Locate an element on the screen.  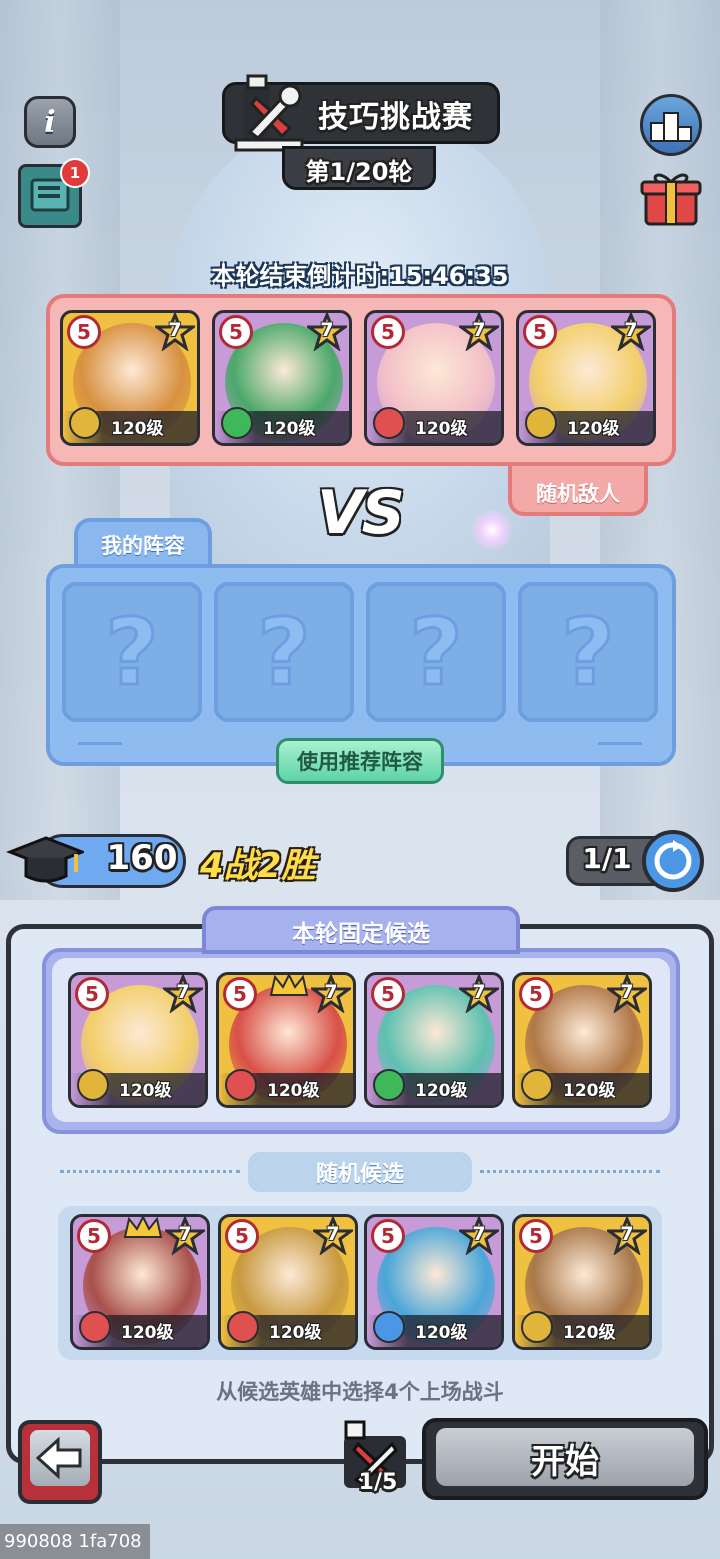
fixed-candidates-label: 本轮固定候选 is located at coordinates (361, 934).